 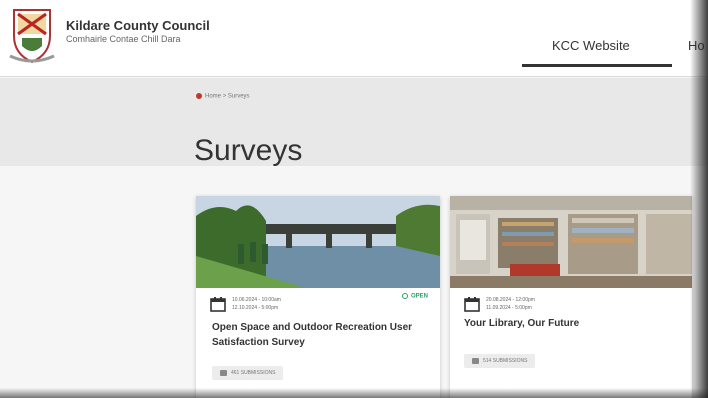 What do you see at coordinates (597, 65) in the screenshot?
I see `active-nav-indicator` at bounding box center [597, 65].